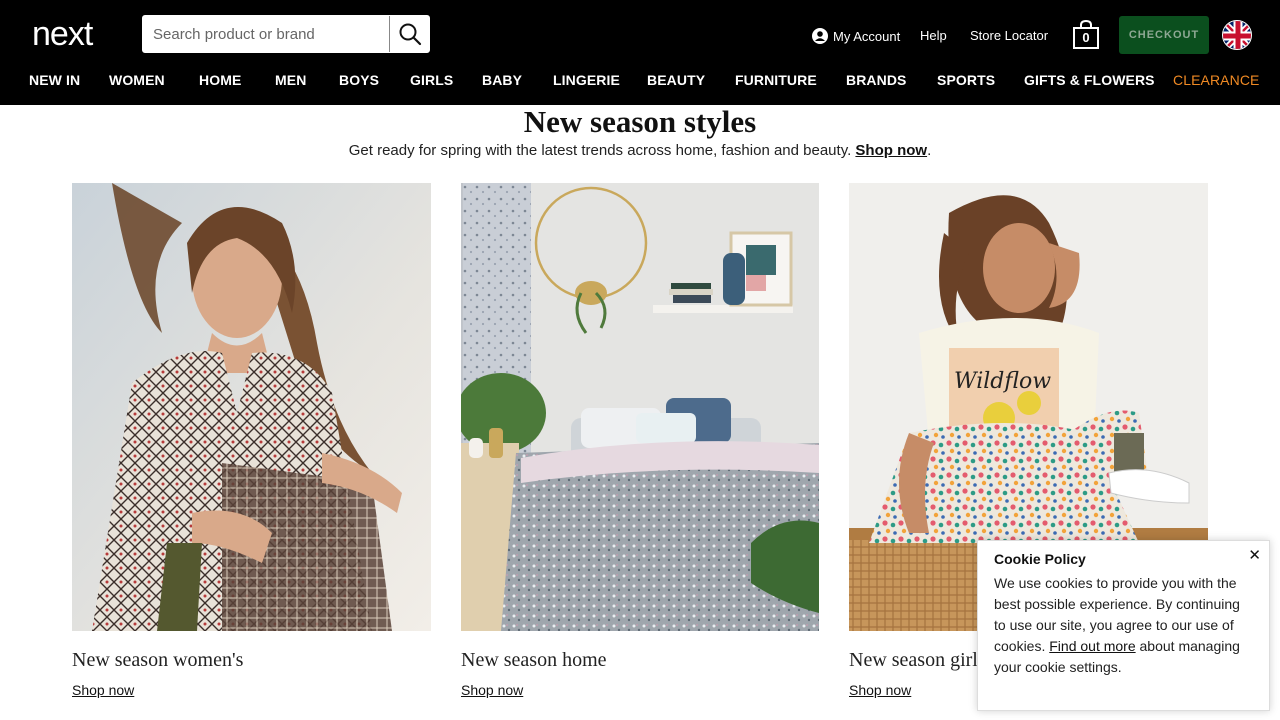 The width and height of the screenshot is (1280, 720). Describe the element at coordinates (820, 36) in the screenshot. I see `account-icon` at that location.